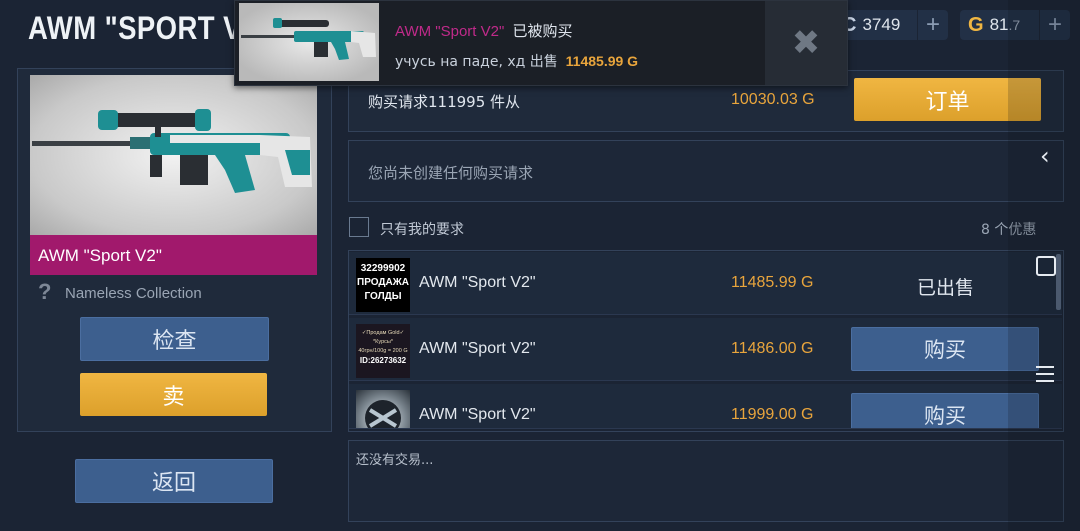 This screenshot has height=531, width=1080. I want to click on gold-value: 81, so click(999, 24).